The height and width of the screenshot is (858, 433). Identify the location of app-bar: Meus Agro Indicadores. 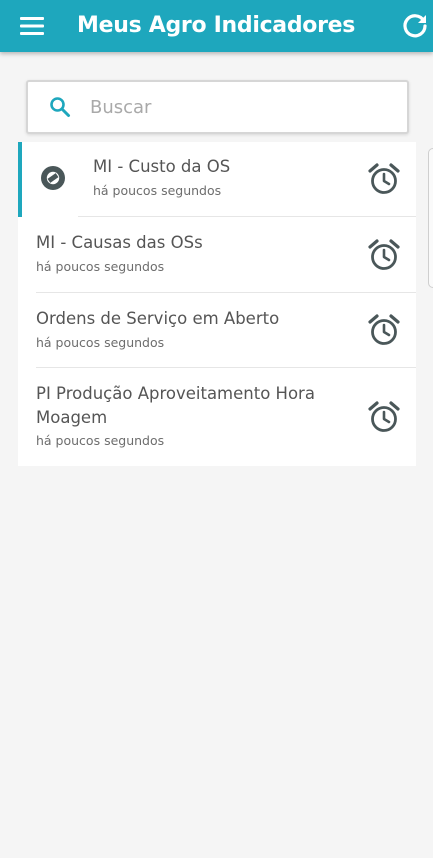
(216, 26).